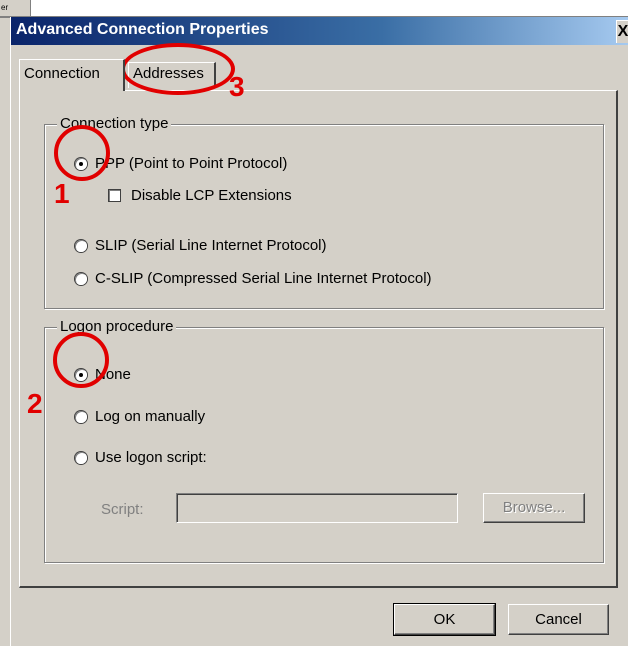 The height and width of the screenshot is (646, 628). Describe the element at coordinates (81, 360) in the screenshot. I see `annotation-circle-none` at that location.